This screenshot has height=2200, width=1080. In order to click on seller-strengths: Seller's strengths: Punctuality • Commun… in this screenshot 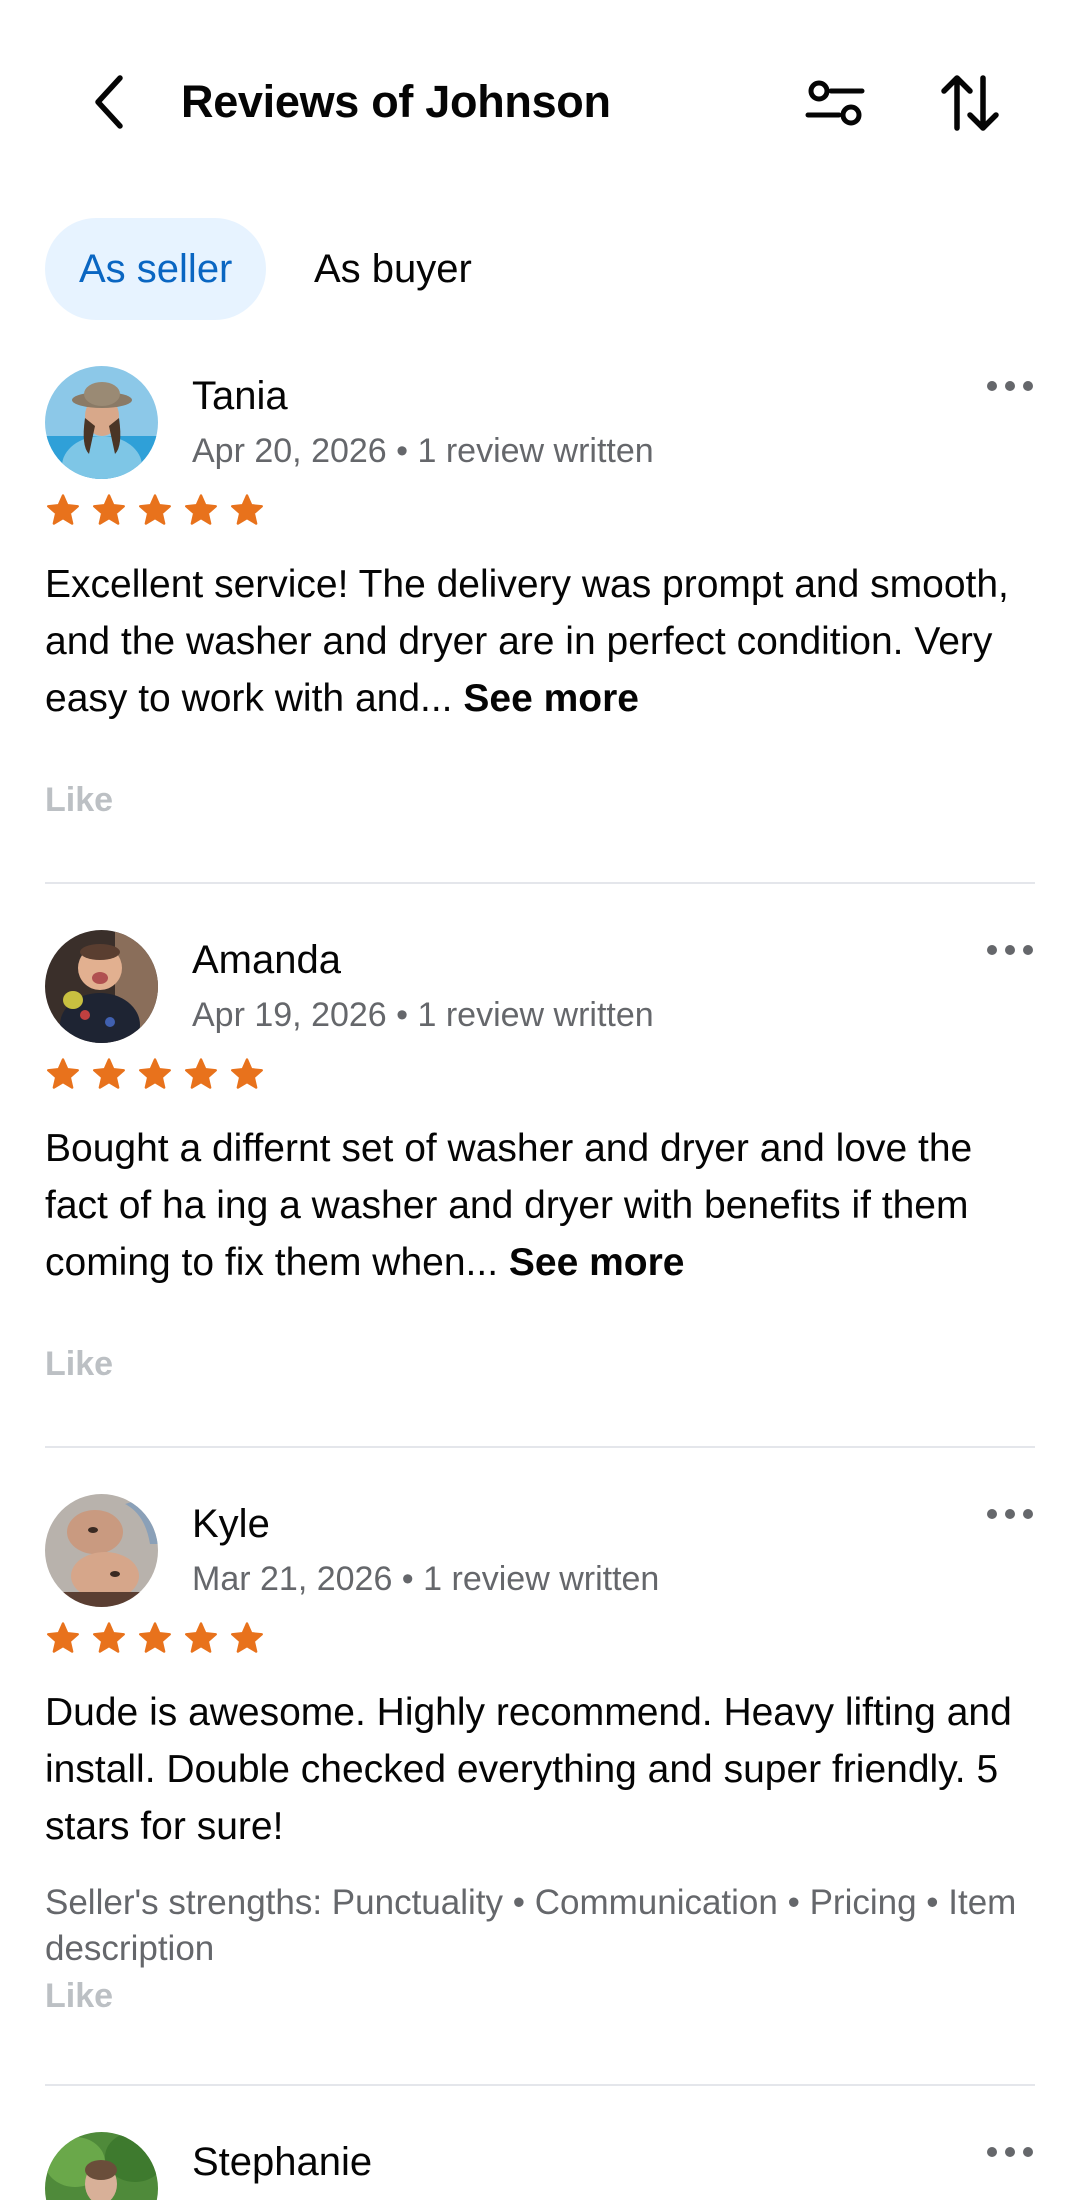, I will do `click(531, 1925)`.